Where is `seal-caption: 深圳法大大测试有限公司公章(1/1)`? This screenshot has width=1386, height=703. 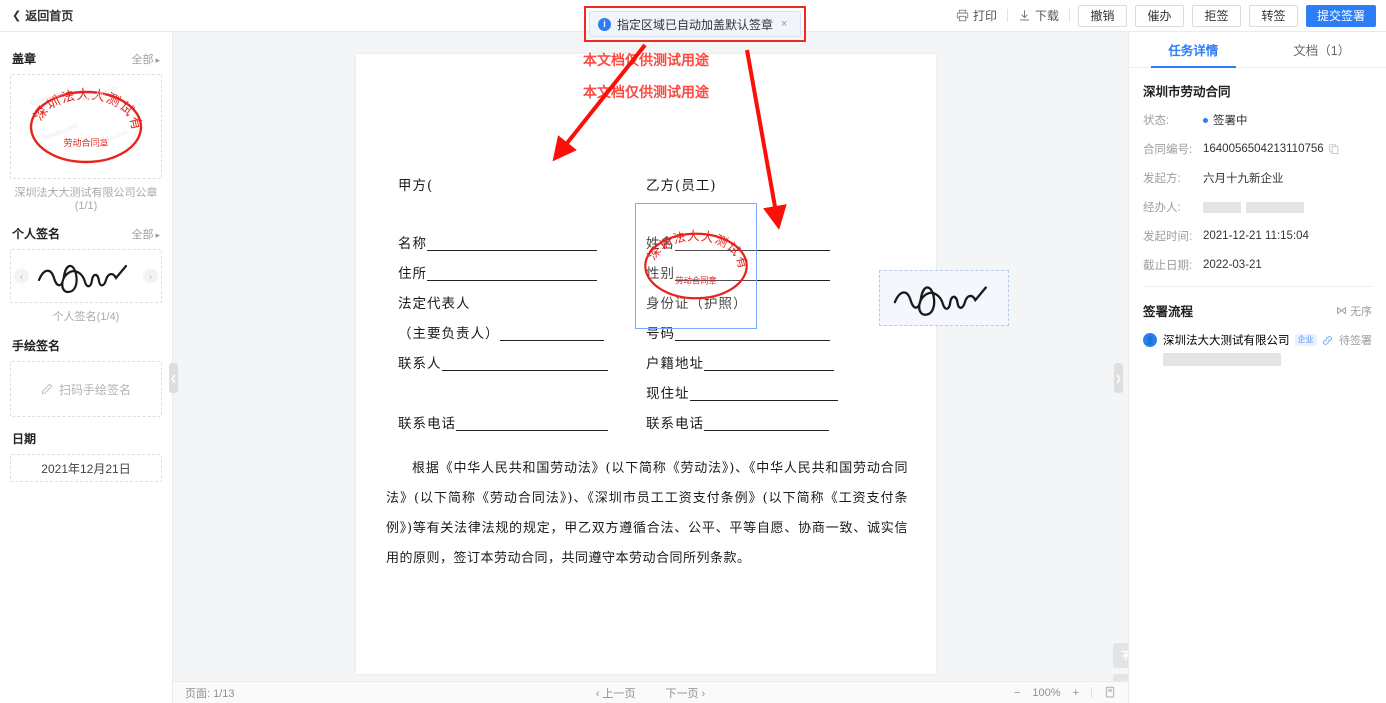 seal-caption: 深圳法大大测试有限公司公章(1/1) is located at coordinates (86, 199).